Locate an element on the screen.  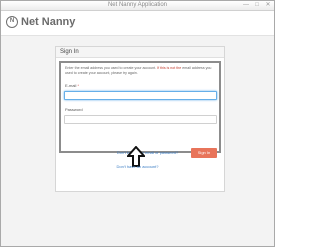
app-header: N Net Nanny is located at coordinates (137, 23).